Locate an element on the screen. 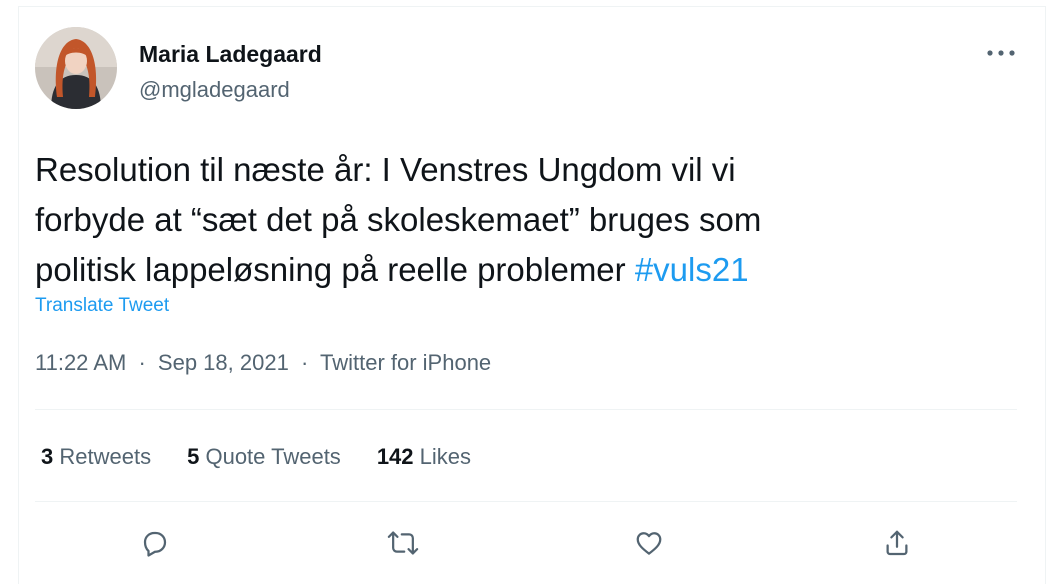 The width and height of the screenshot is (1058, 586). hashtag-link: #vuls21 is located at coordinates (692, 269).